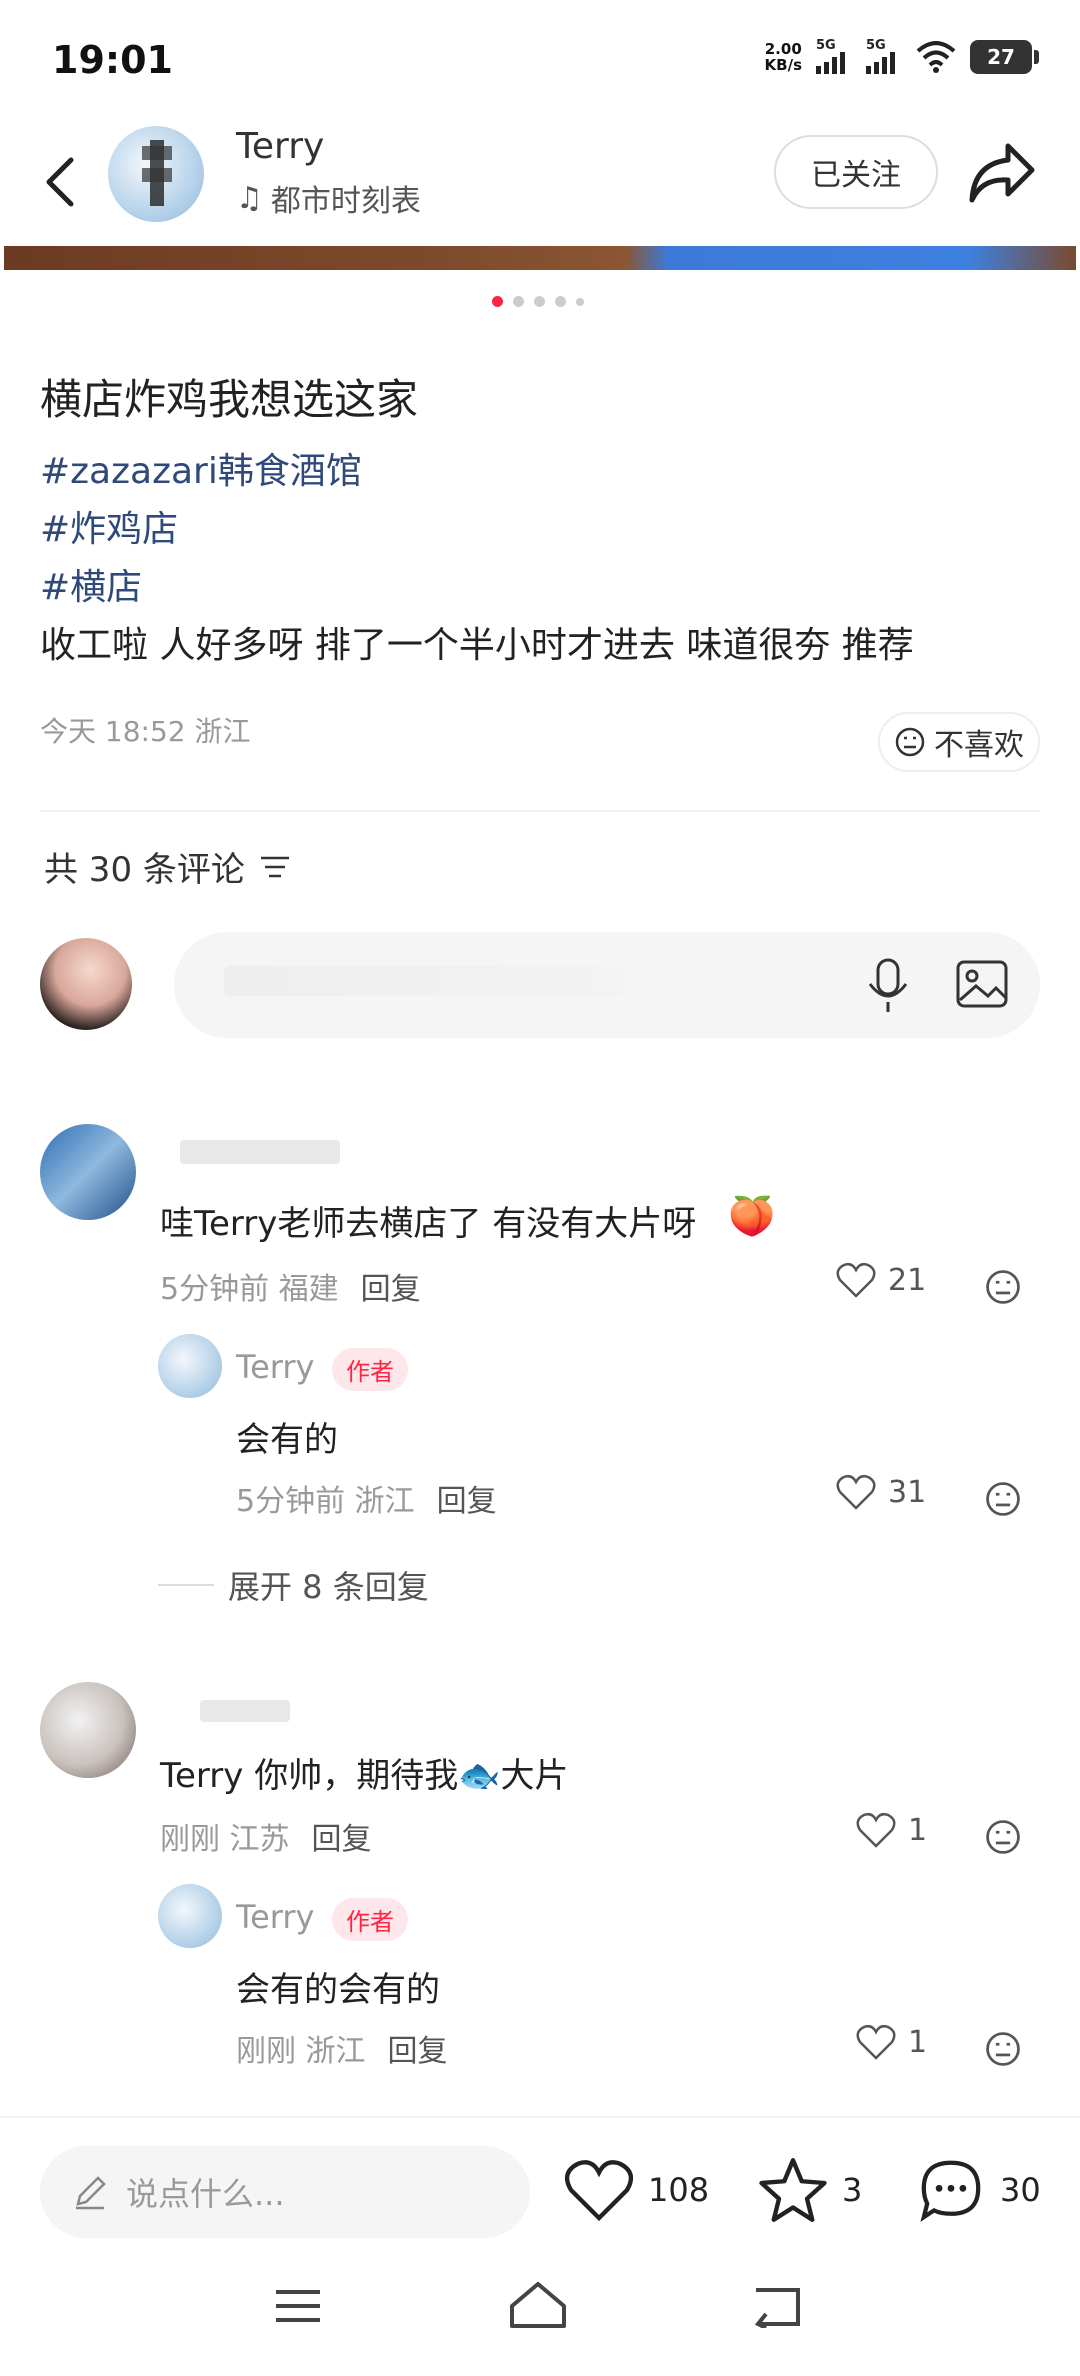 The image size is (1080, 2376). I want to click on back-button, so click(60, 182).